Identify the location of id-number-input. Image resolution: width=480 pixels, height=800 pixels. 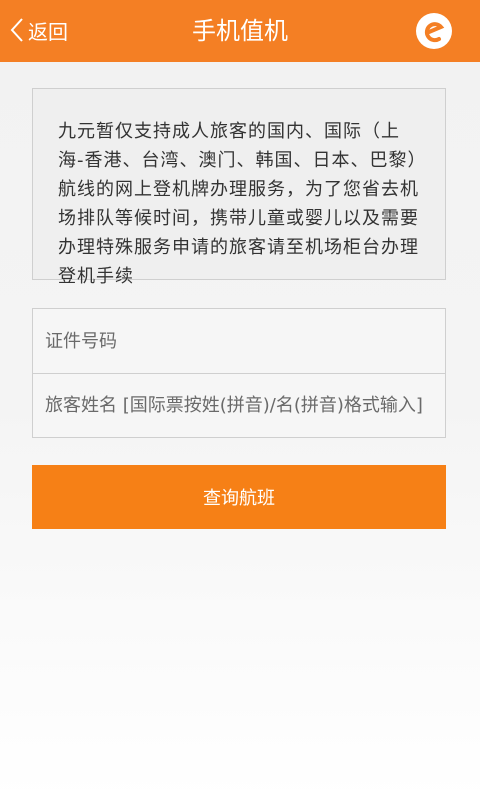
(245, 341).